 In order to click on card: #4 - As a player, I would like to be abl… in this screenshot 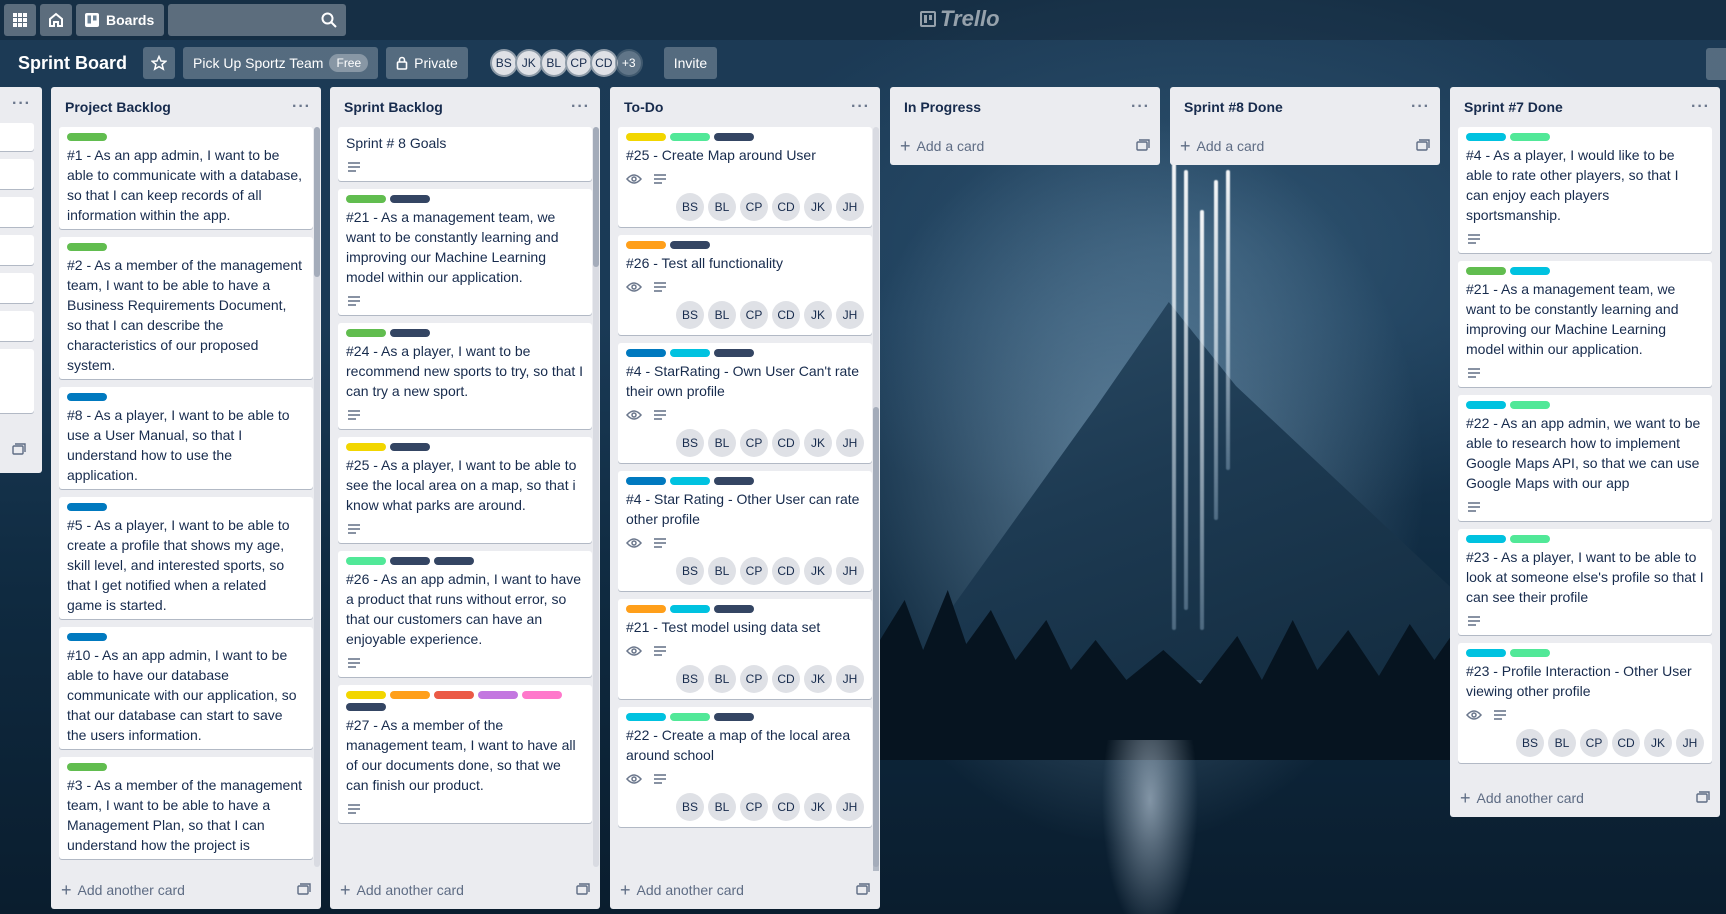, I will do `click(1585, 190)`.